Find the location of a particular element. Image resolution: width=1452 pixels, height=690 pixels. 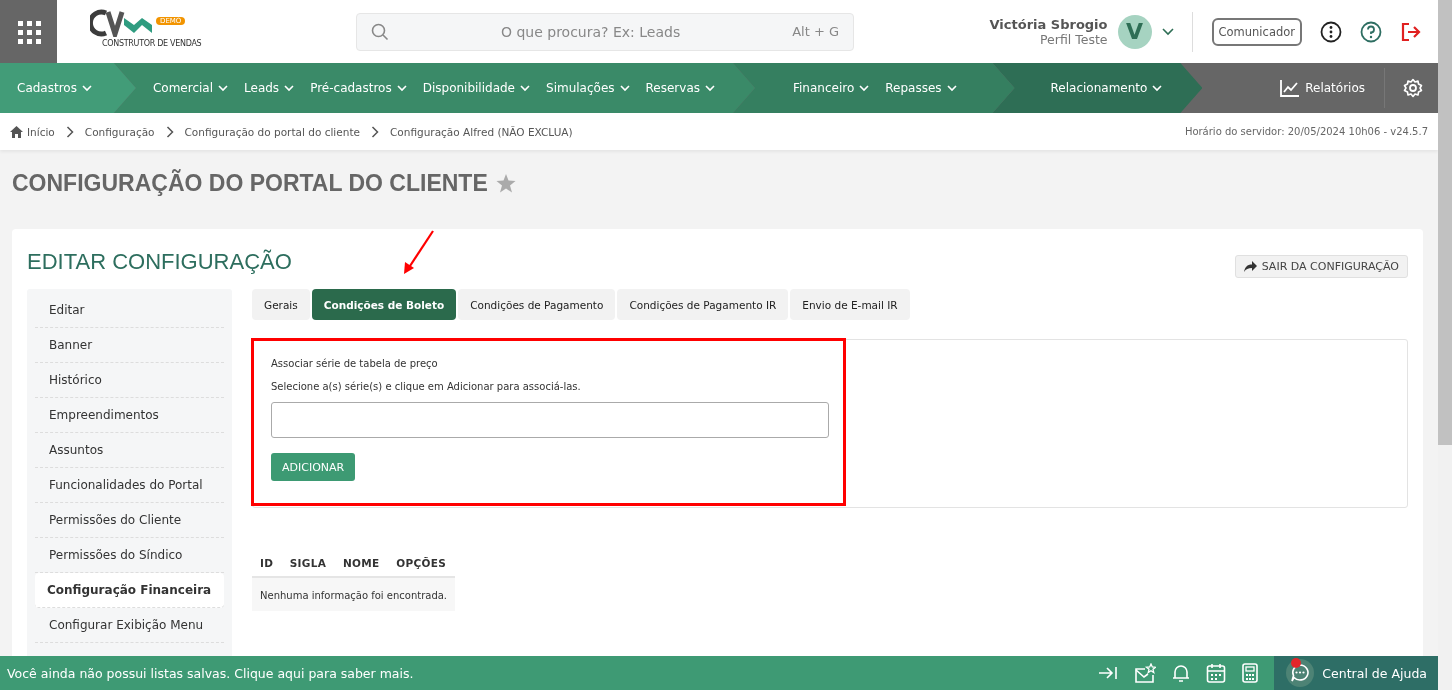

reports-link: Relatórios is located at coordinates (1322, 88).